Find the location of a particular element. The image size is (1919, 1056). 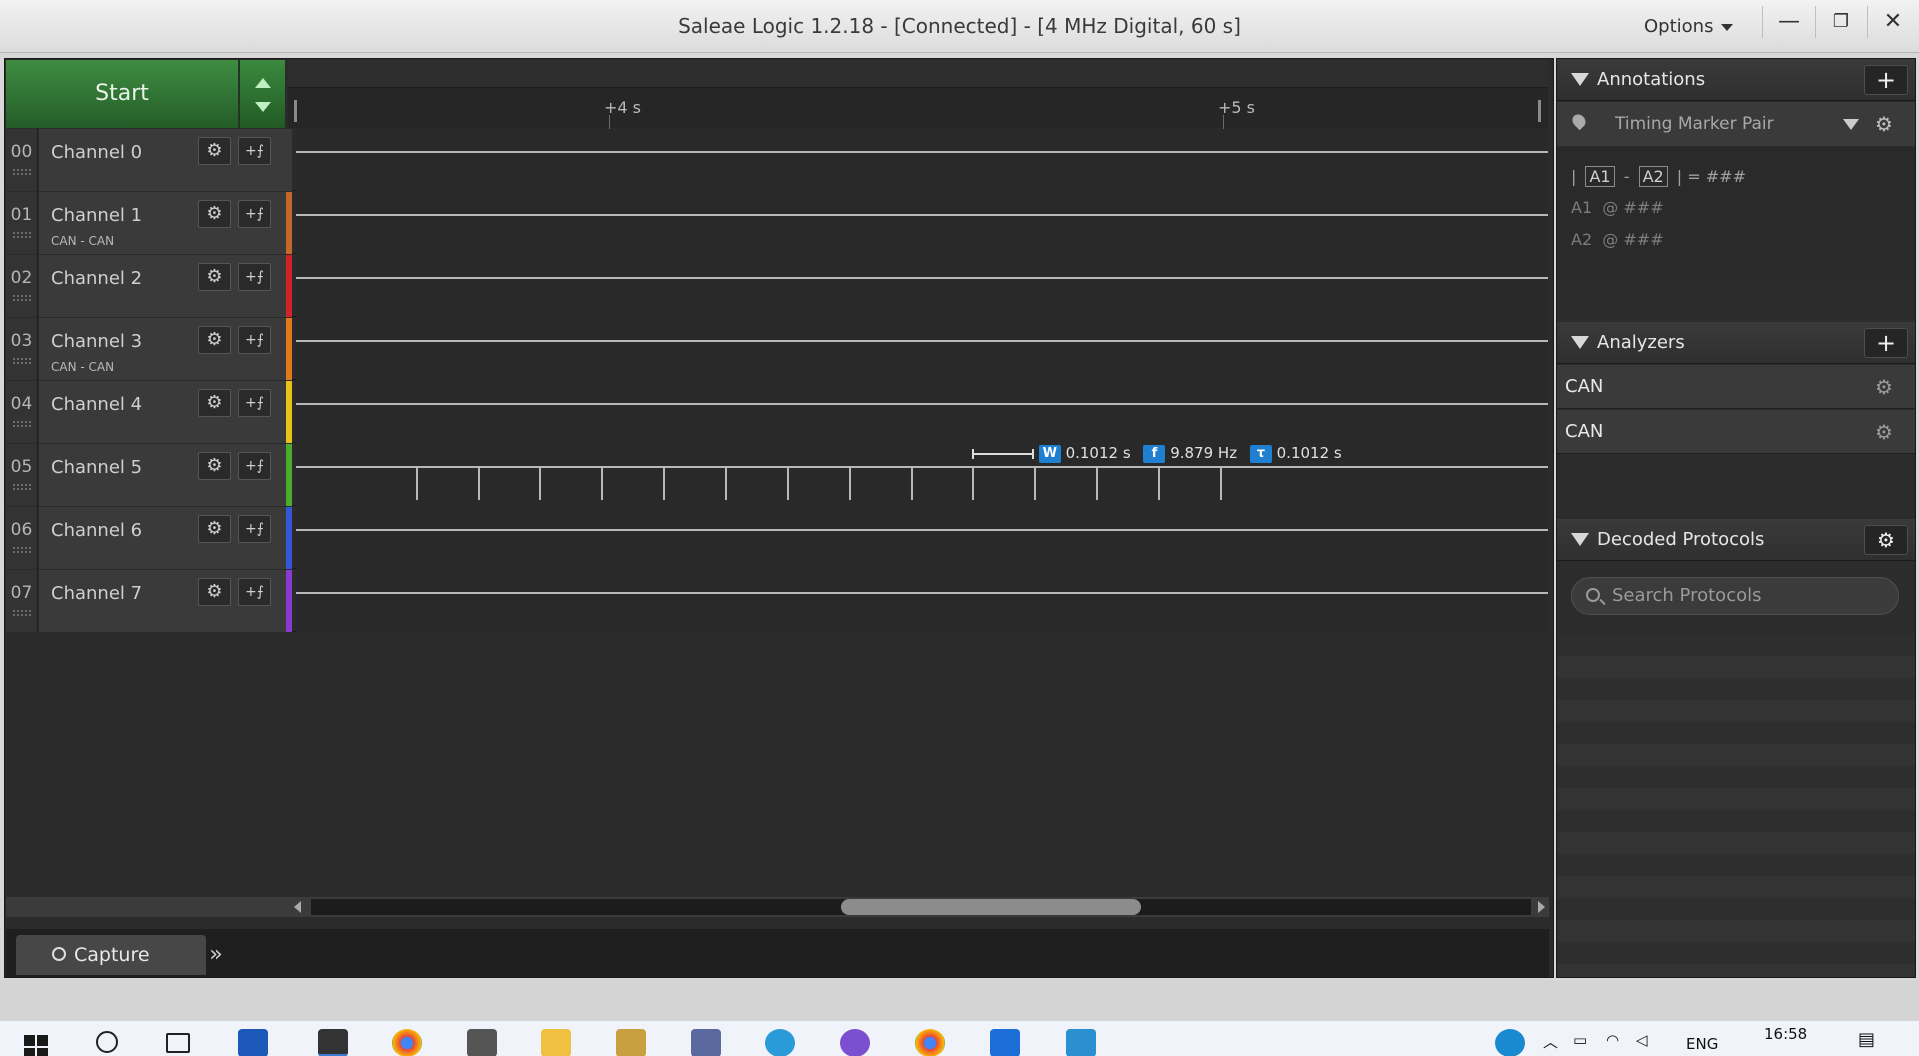

channel-name: Channel 7 is located at coordinates (96, 593).